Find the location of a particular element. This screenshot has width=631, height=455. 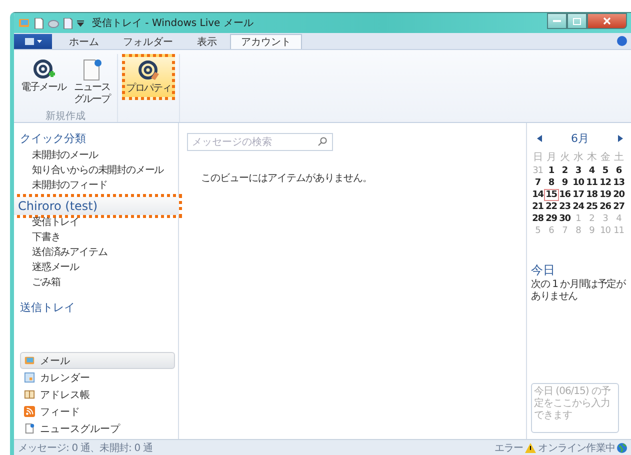

feed-icon is located at coordinates (29, 411).